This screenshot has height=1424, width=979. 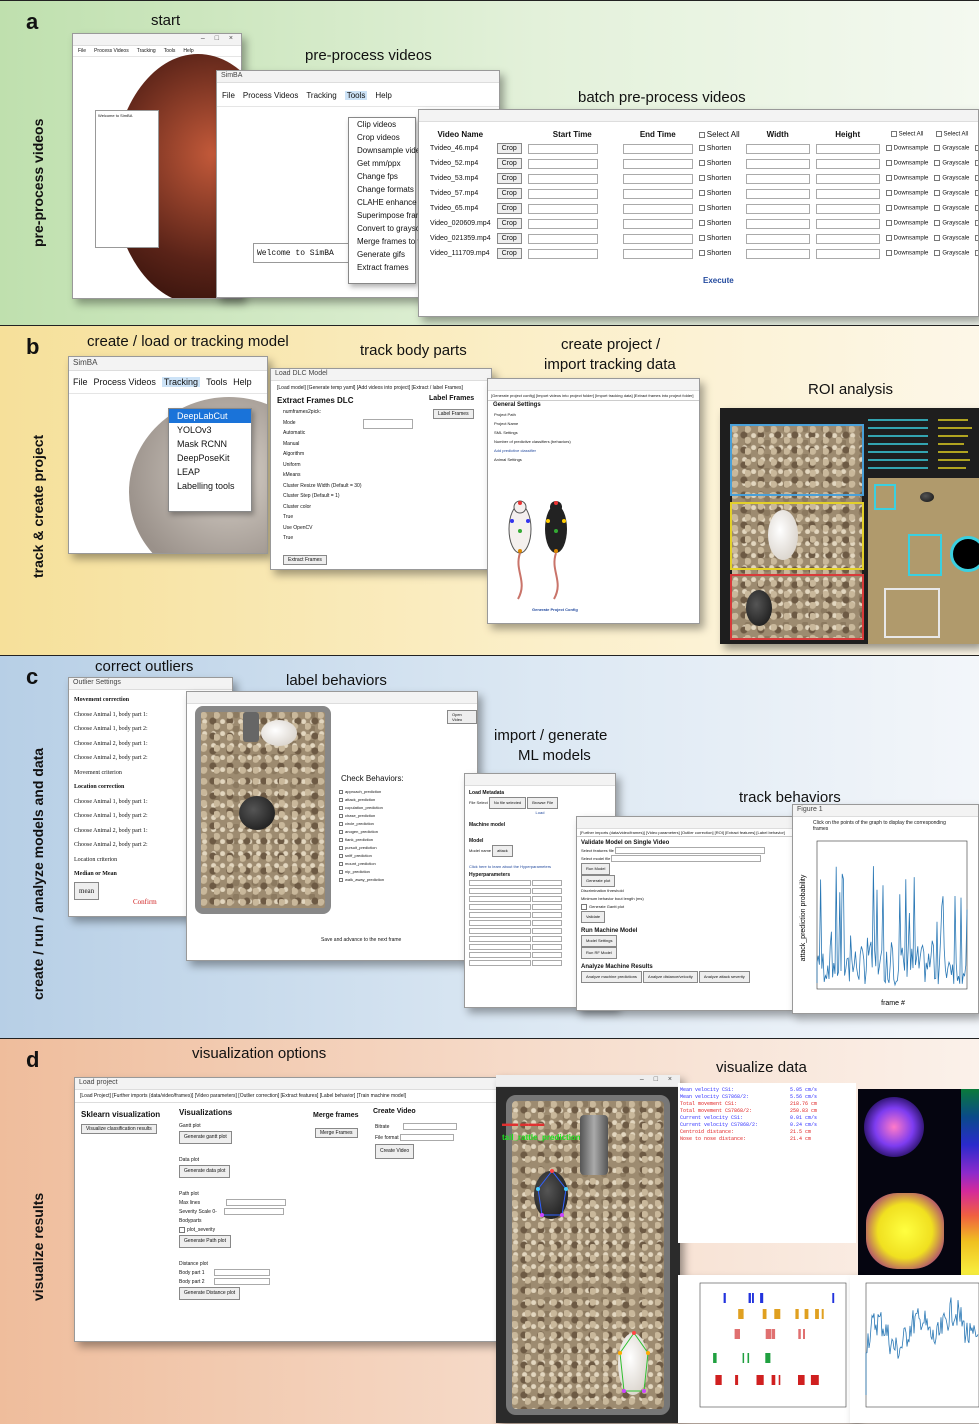 What do you see at coordinates (361, 792) in the screenshot?
I see `behavior-checkbox: approach_prediction` at bounding box center [361, 792].